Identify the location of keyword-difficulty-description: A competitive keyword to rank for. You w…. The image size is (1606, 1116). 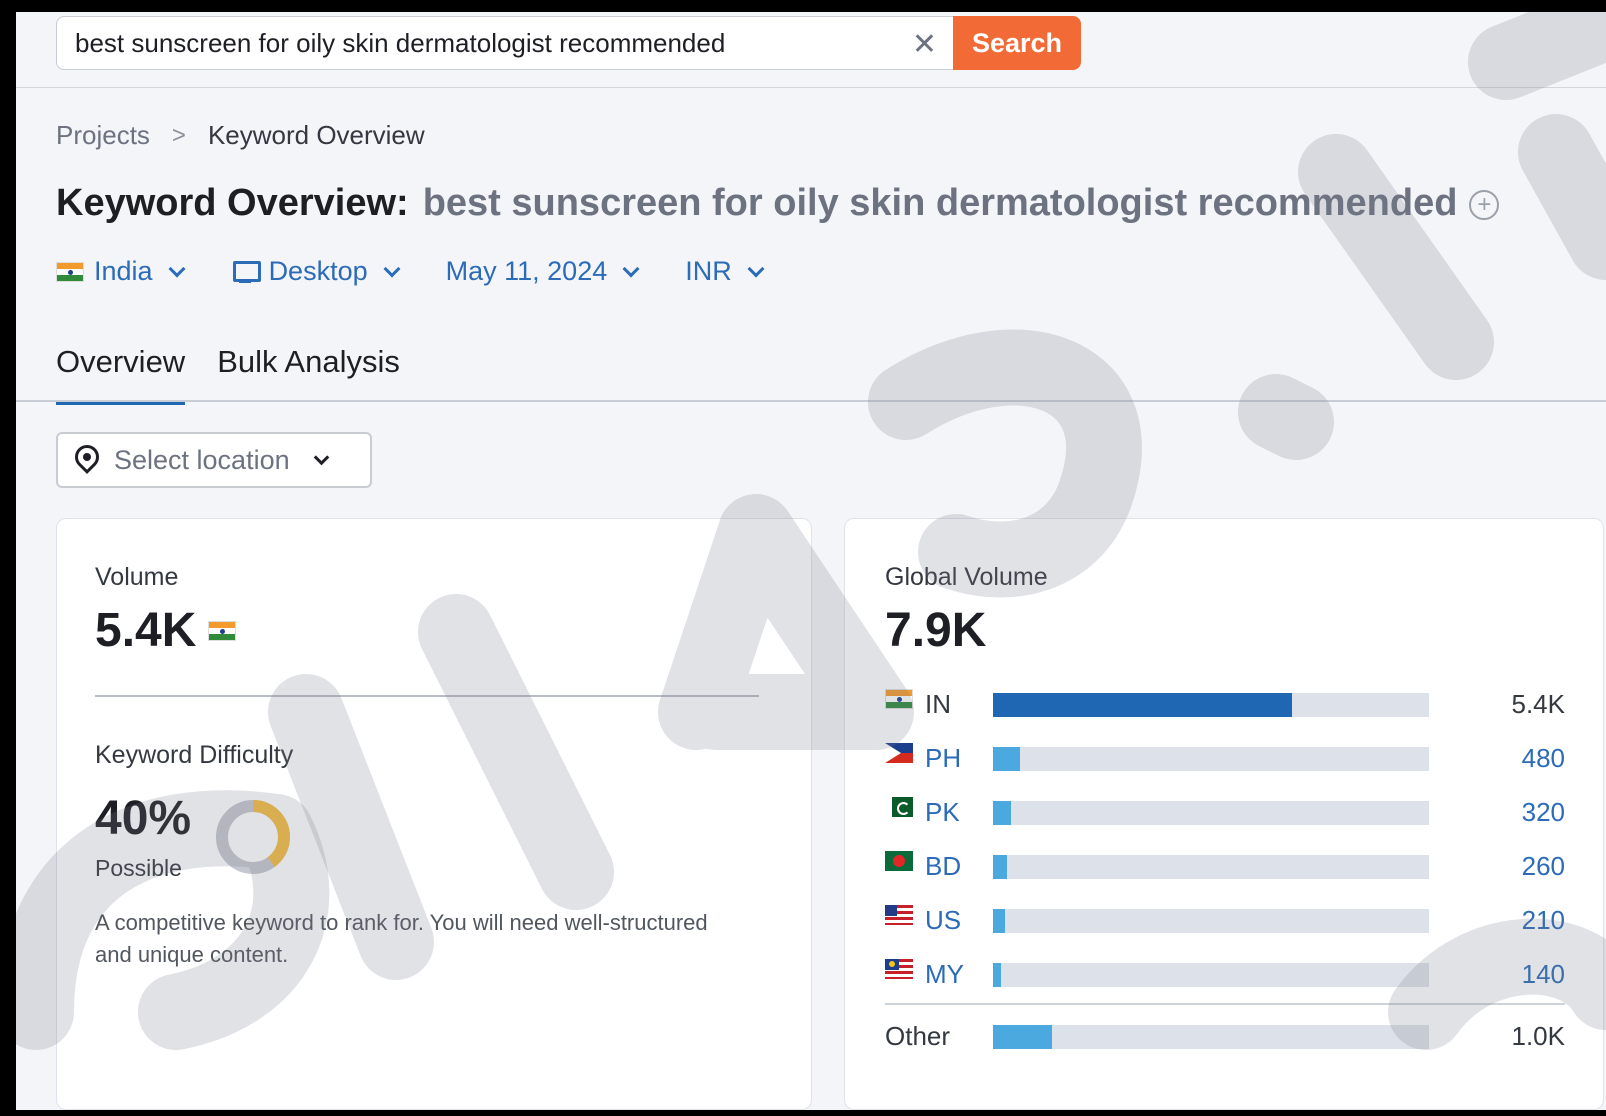
(401, 938).